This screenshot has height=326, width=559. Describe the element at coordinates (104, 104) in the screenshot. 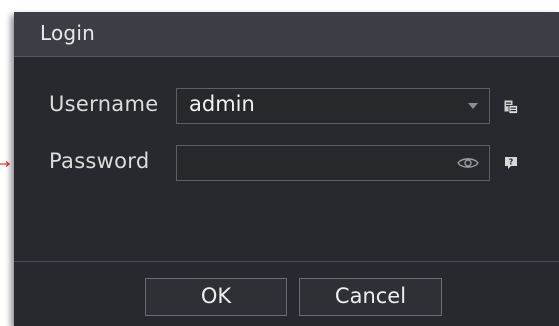

I see `username-label: Username` at that location.